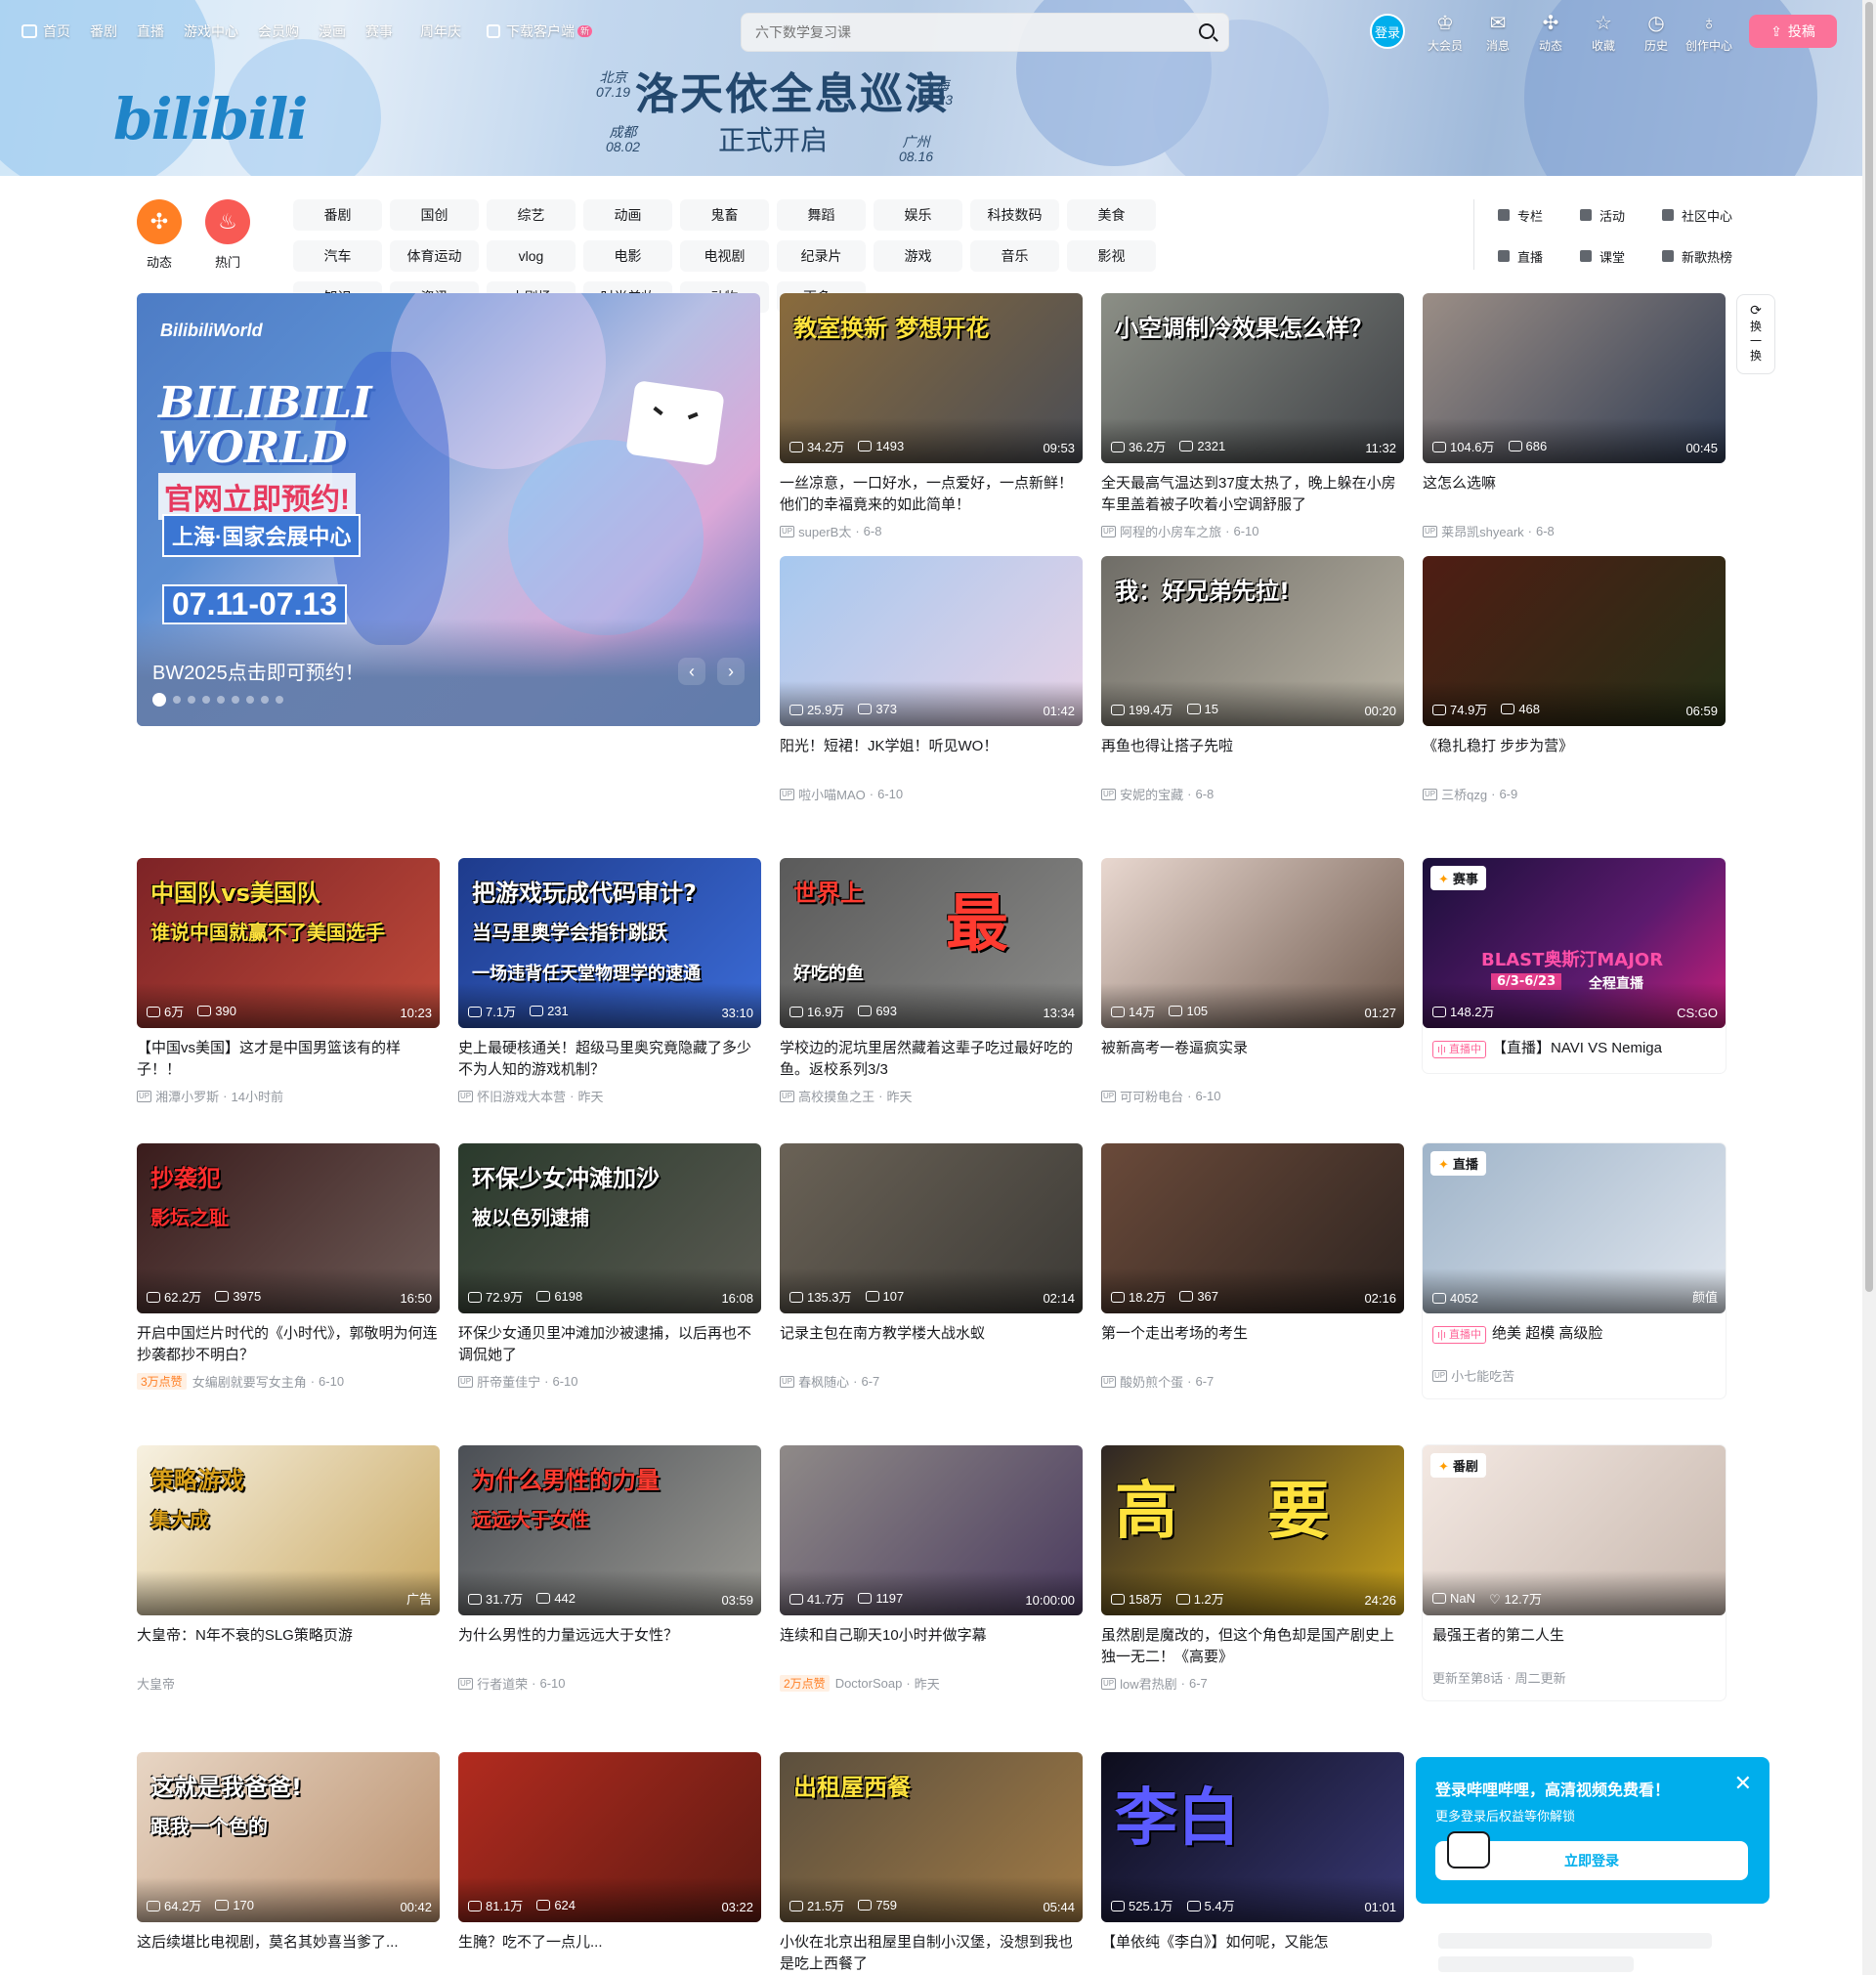 This screenshot has width=1876, height=1975. I want to click on side-link-community: 社区中心, so click(1700, 215).